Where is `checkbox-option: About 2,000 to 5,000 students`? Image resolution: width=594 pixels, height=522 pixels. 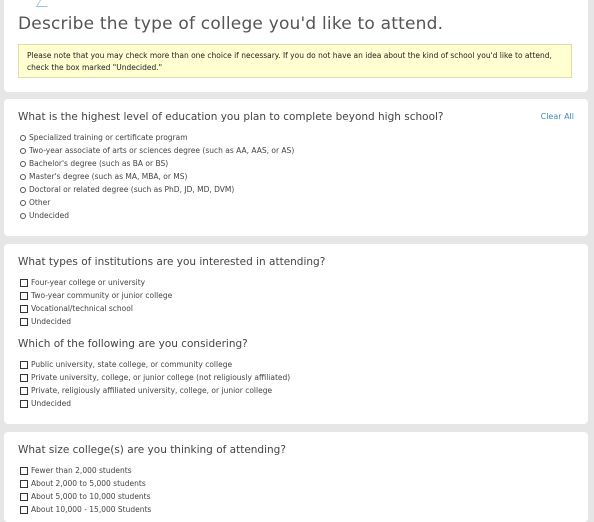 checkbox-option: About 2,000 to 5,000 students is located at coordinates (85, 483).